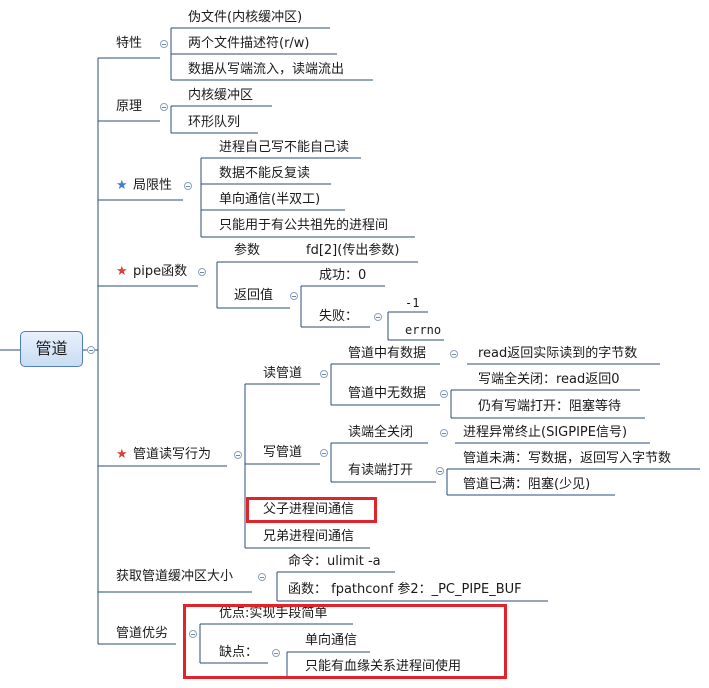 Image resolution: width=709 pixels, height=688 pixels. What do you see at coordinates (334, 562) in the screenshot?
I see `bufsize-command: 命令：ulimit -a` at bounding box center [334, 562].